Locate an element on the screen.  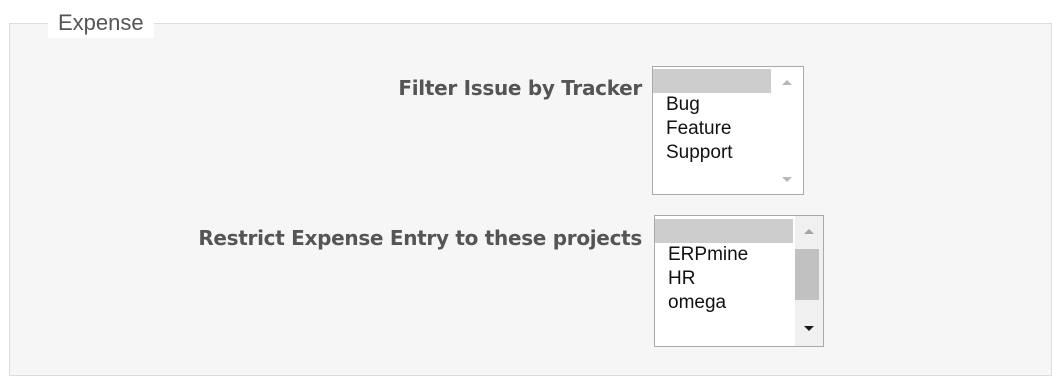
project-option-omega: omega is located at coordinates (724, 303).